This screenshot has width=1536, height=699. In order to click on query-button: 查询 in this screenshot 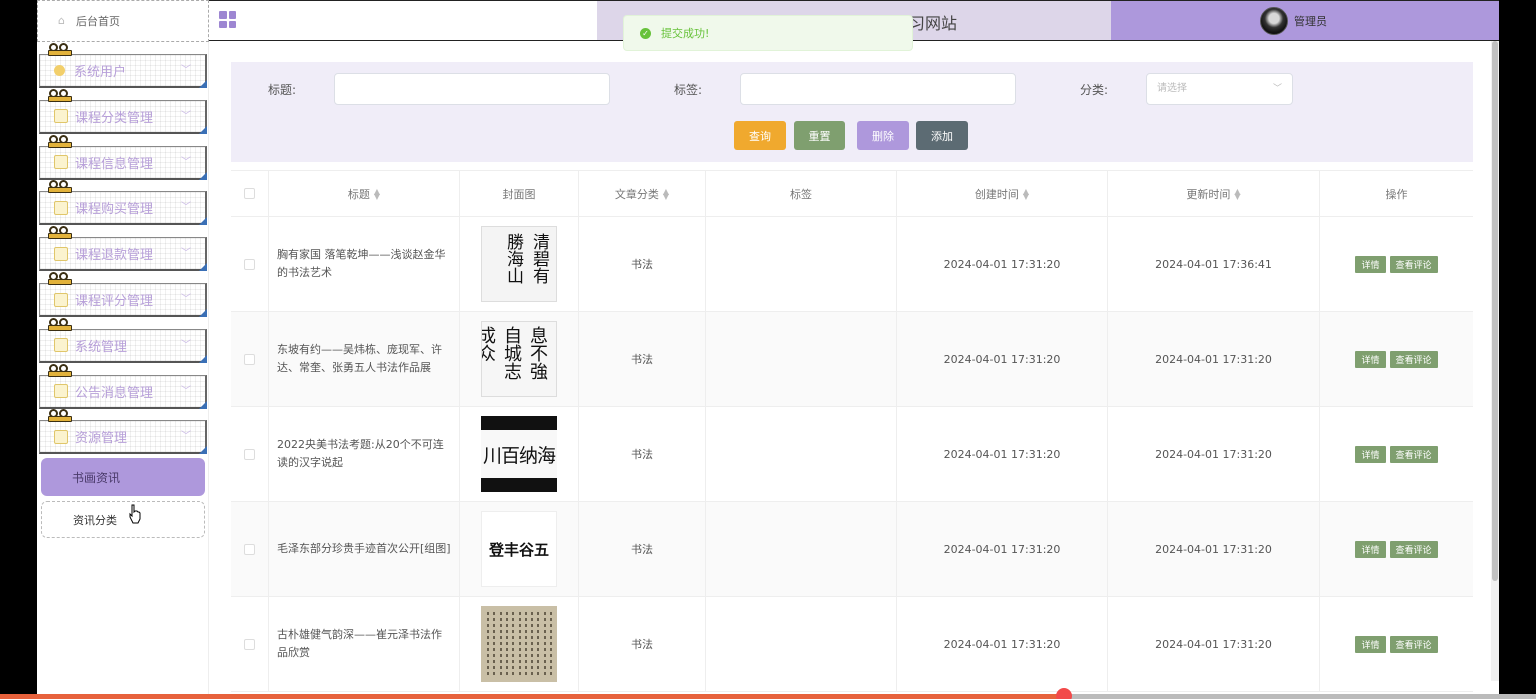, I will do `click(760, 135)`.